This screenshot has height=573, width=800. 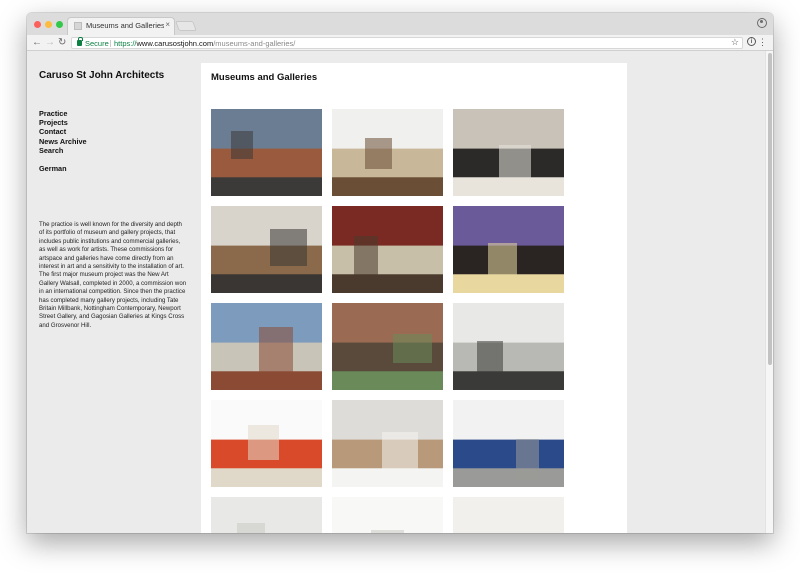 What do you see at coordinates (266, 515) in the screenshot?
I see `thumbnail-columned-gallery` at bounding box center [266, 515].